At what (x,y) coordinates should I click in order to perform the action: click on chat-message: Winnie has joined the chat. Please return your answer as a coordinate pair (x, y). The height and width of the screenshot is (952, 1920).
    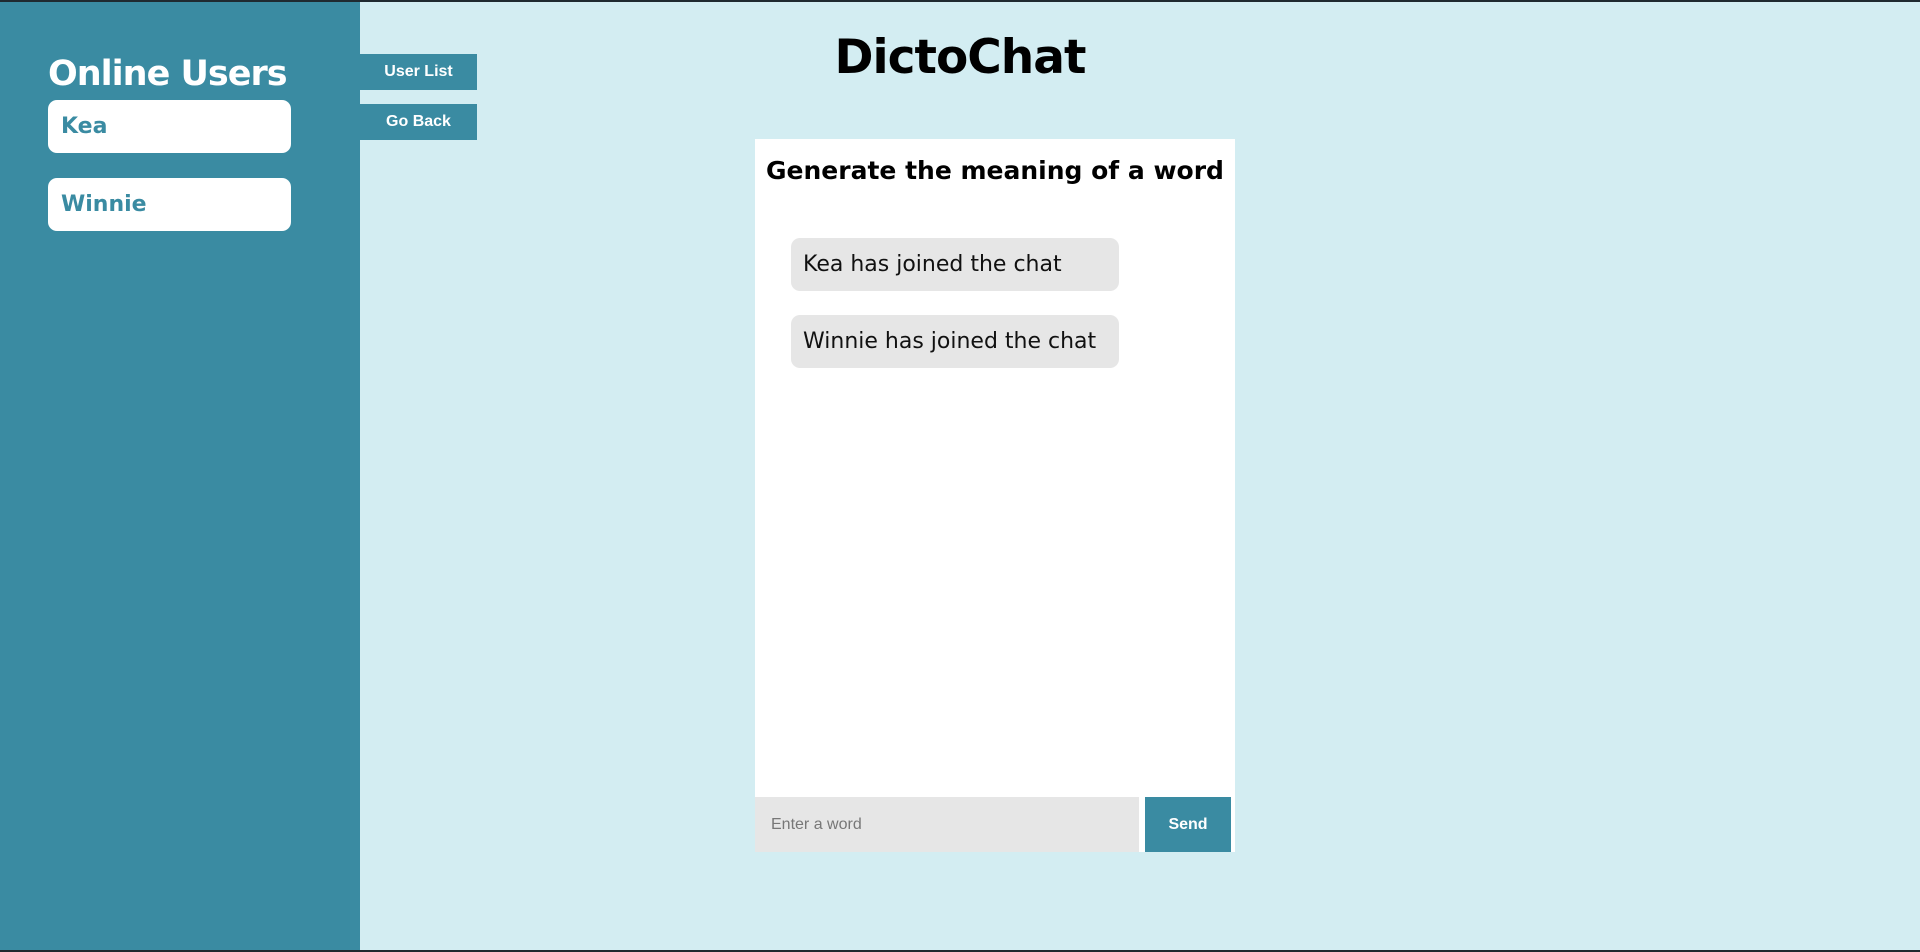
    Looking at the image, I should click on (955, 341).